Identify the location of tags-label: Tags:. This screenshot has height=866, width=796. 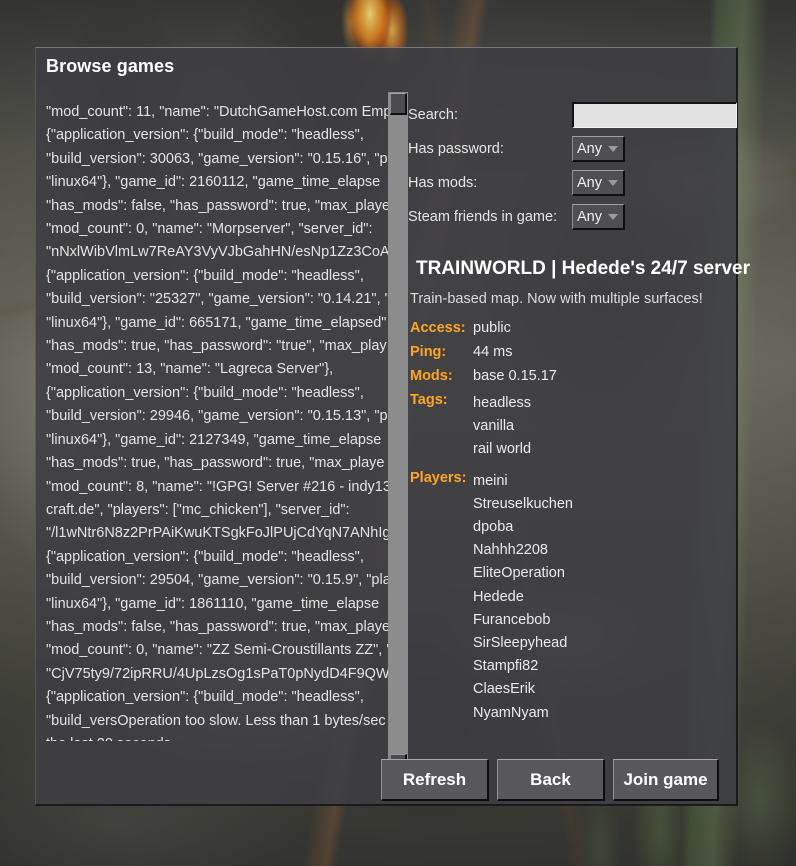
(429, 400).